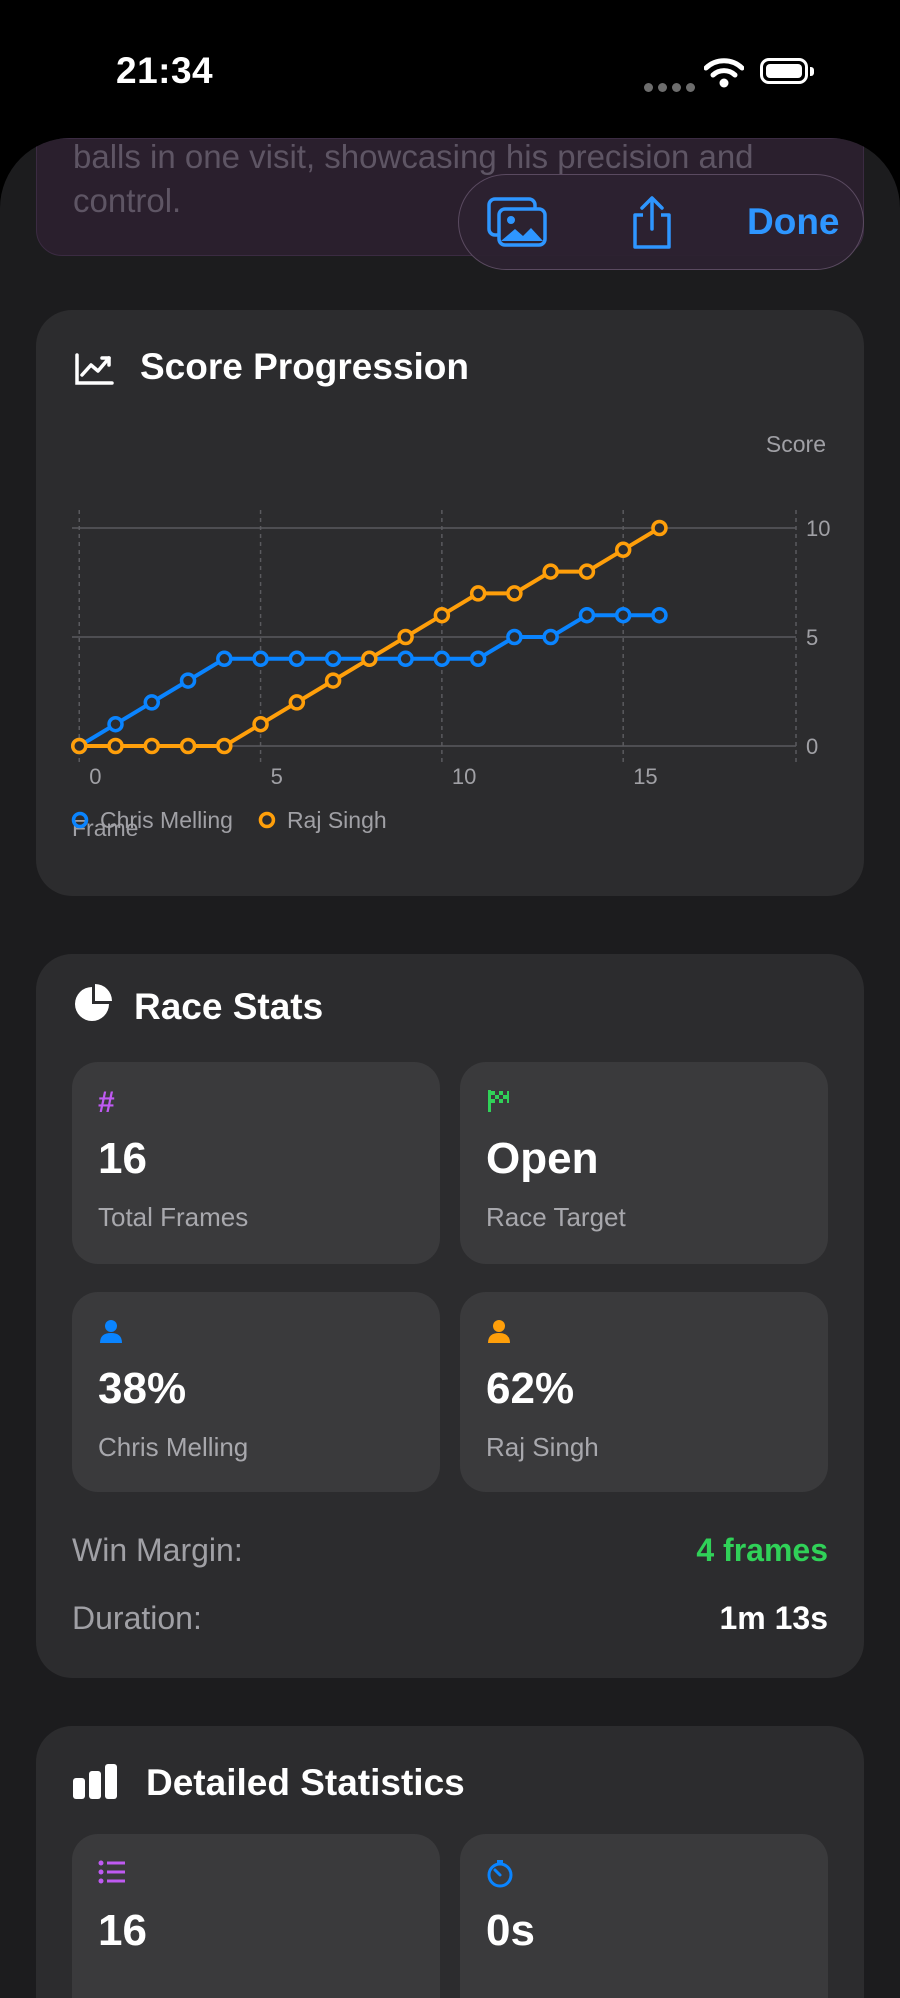 This screenshot has width=900, height=1998. Describe the element at coordinates (793, 222) in the screenshot. I see `done-button: Done` at that location.